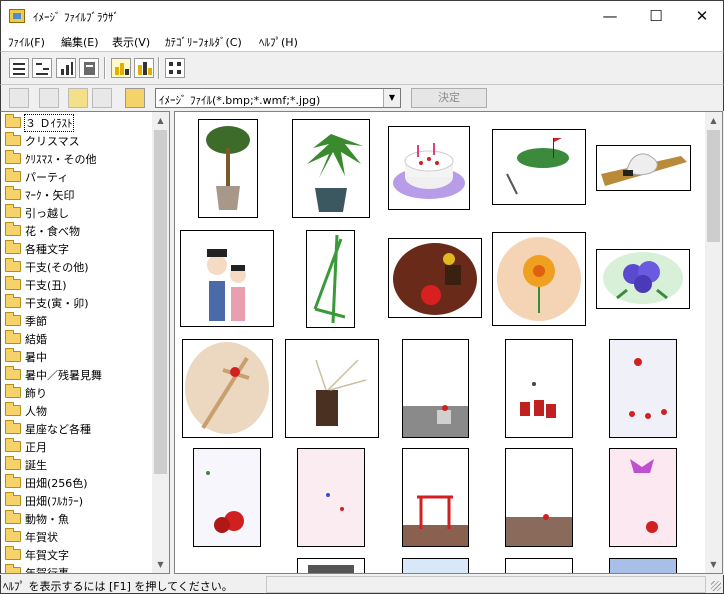  I want to click on tree-item: 各種文字, so click(78, 248).